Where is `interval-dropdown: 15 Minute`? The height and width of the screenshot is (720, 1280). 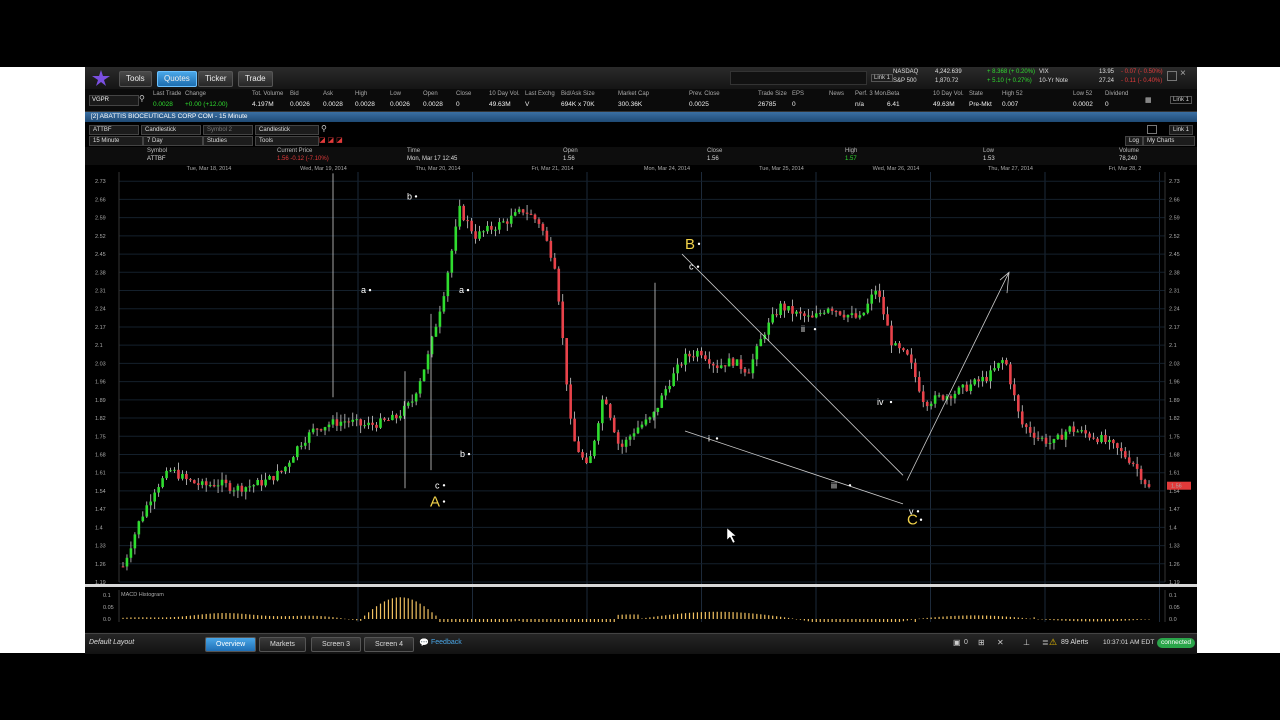 interval-dropdown: 15 Minute is located at coordinates (116, 141).